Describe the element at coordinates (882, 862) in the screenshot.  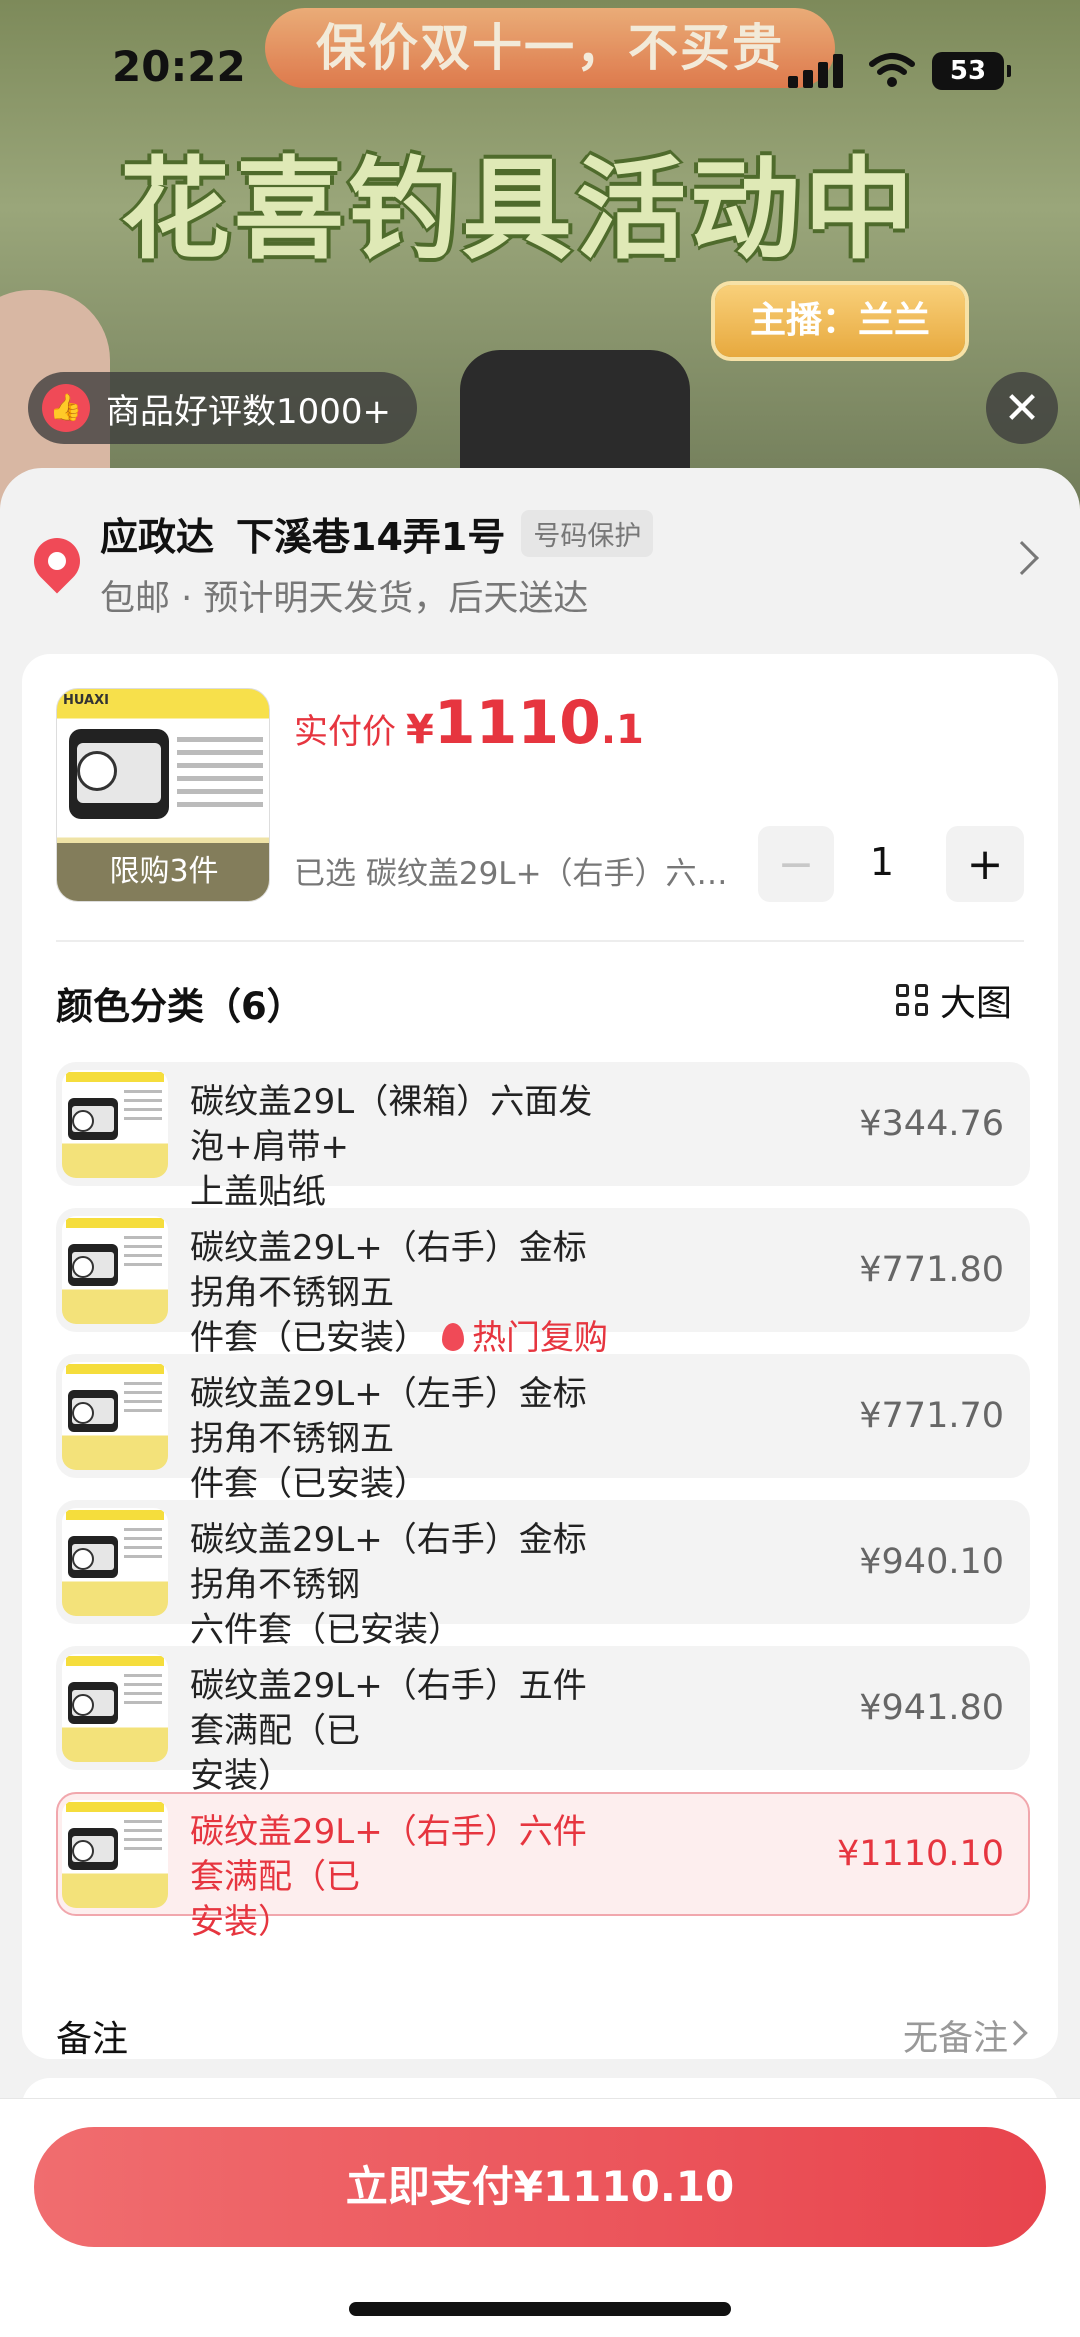
I see `quantity-value: 1` at that location.